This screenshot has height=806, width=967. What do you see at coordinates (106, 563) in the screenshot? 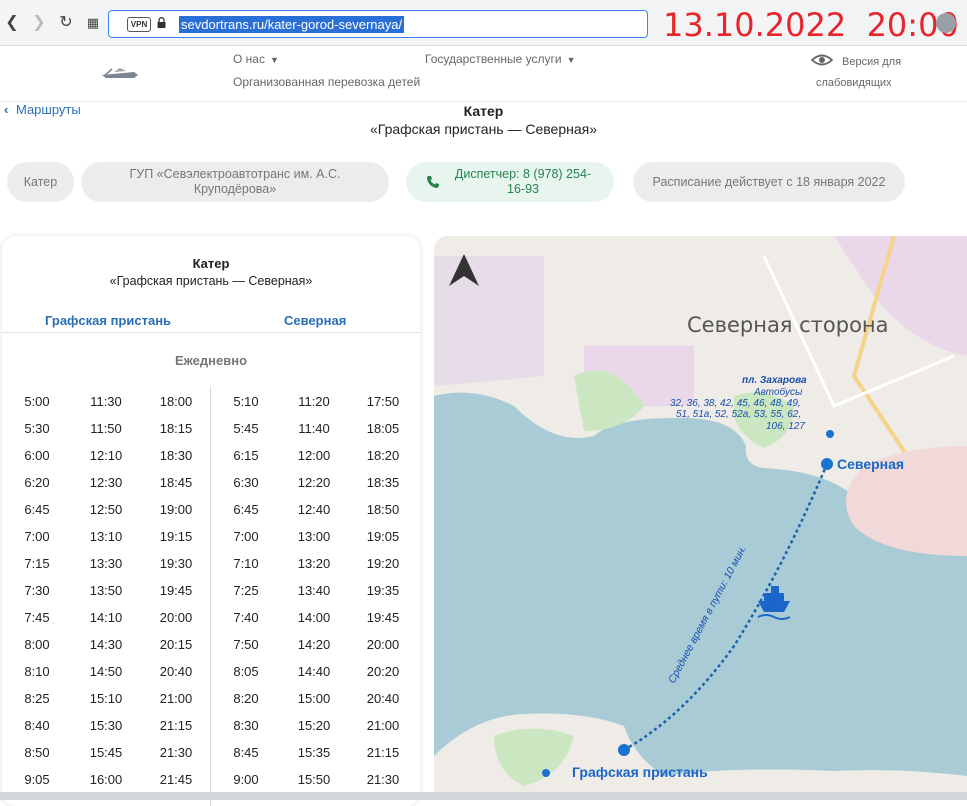
I see `departure-time: 13:30` at bounding box center [106, 563].